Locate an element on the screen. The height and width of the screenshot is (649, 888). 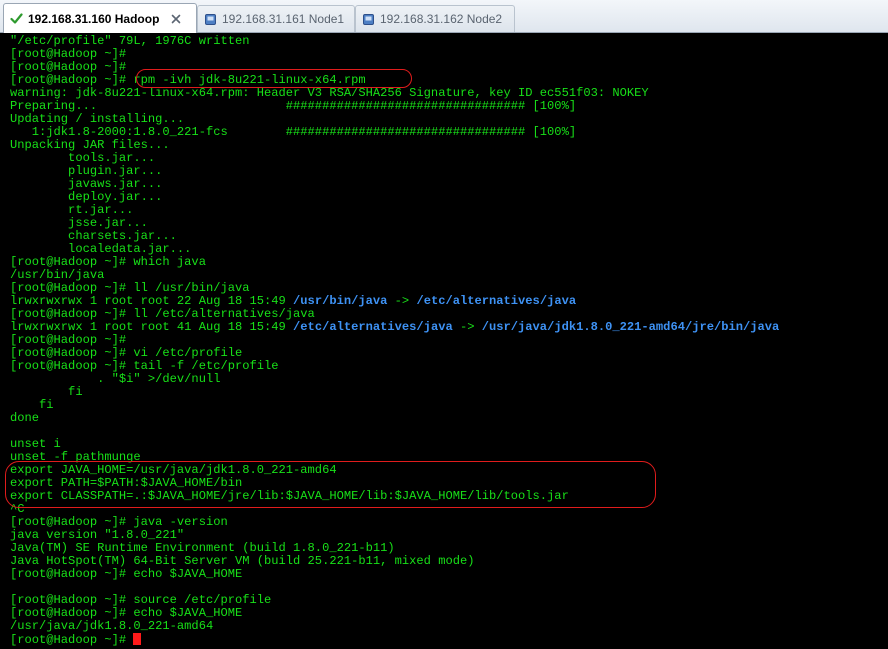
symlink-path: /usr/bin/java is located at coordinates (340, 301).